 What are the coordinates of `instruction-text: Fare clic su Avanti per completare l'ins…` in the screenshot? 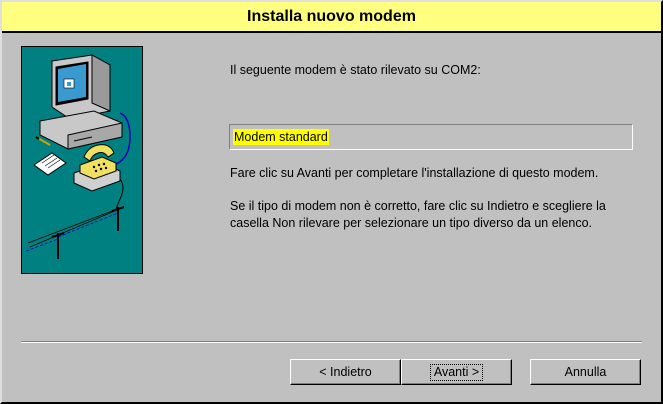 It's located at (414, 173).